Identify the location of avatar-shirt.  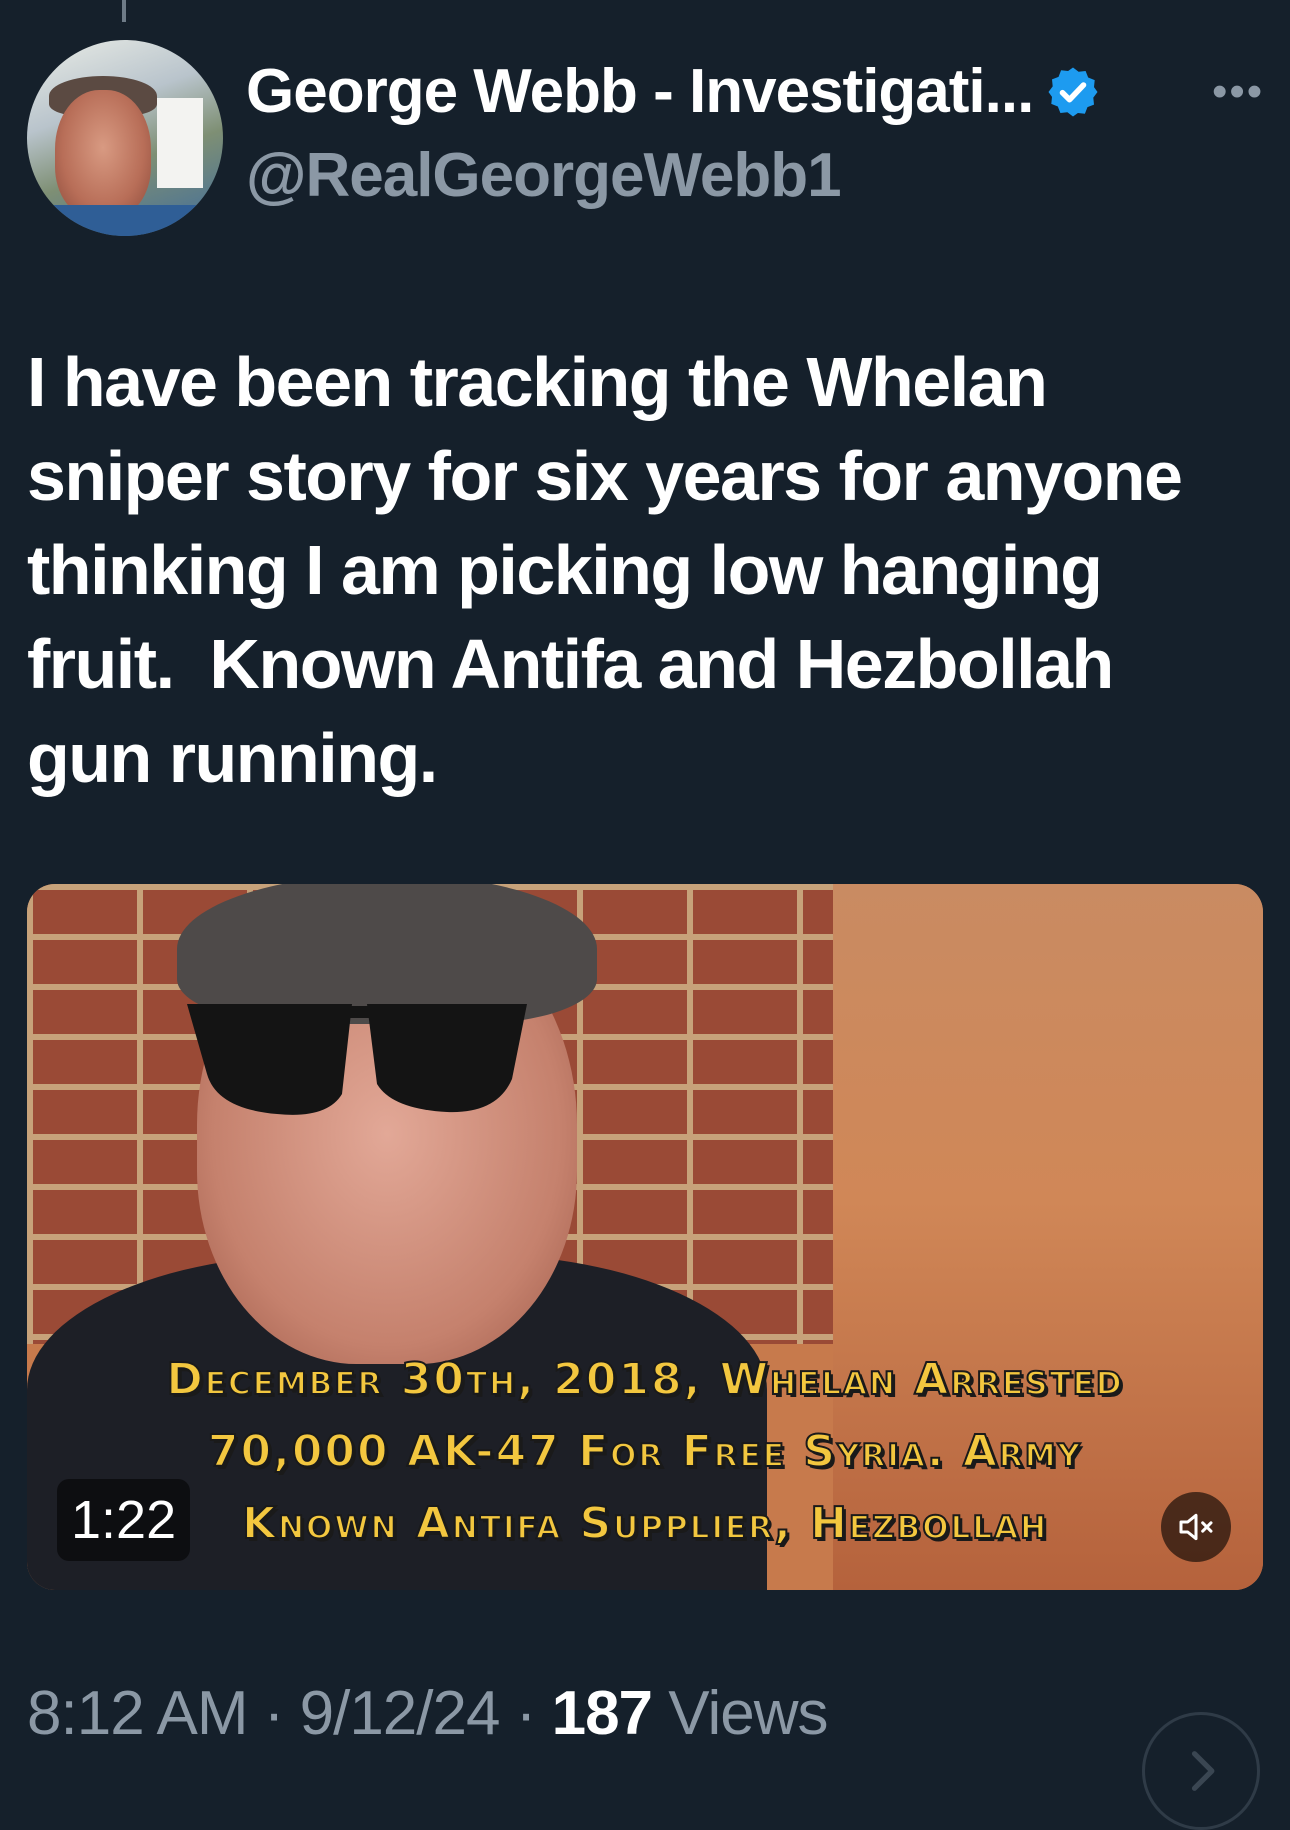
(127, 220).